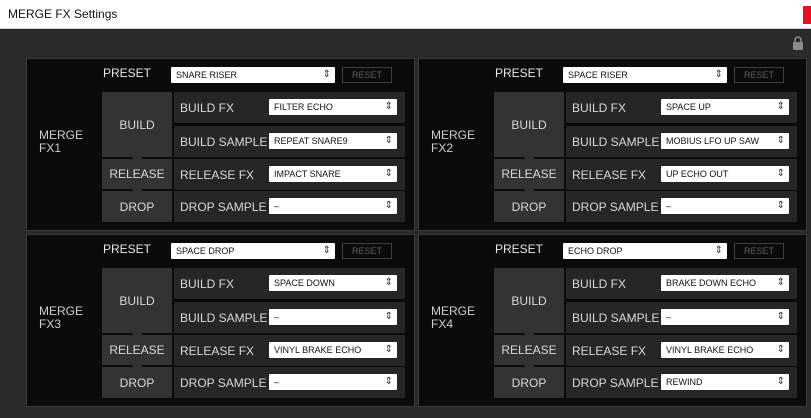 Image resolution: width=811 pixels, height=418 pixels. I want to click on build-fx-select: SPACE UP ⇕, so click(725, 107).